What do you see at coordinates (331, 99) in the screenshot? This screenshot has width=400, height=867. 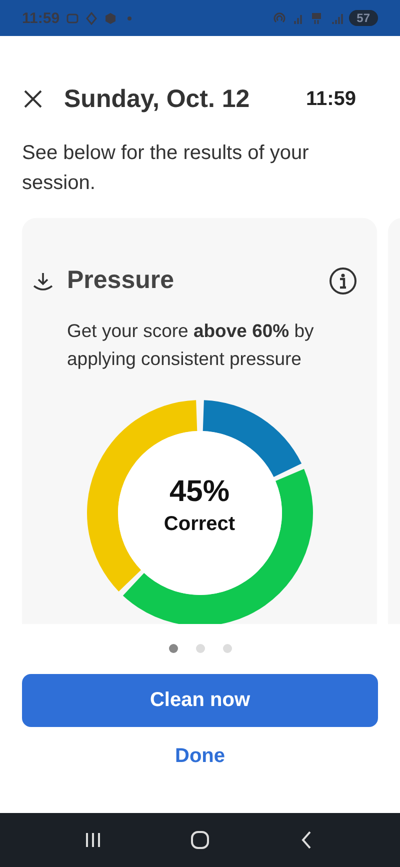 I see `session-time: 11:59` at bounding box center [331, 99].